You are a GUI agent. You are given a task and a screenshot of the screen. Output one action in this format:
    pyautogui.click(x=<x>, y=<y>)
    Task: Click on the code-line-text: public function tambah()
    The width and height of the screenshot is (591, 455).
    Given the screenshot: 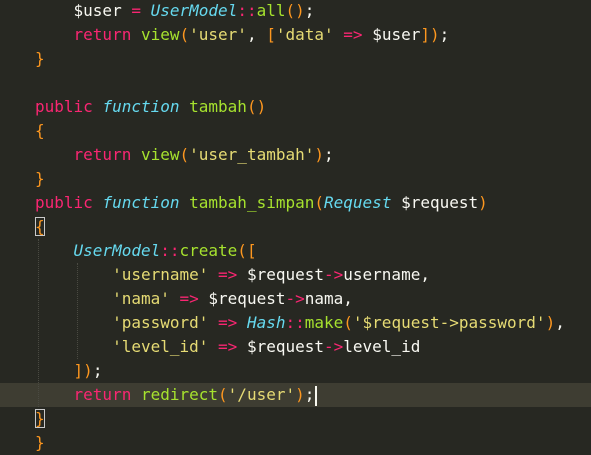 What is the action you would take?
    pyautogui.click(x=150, y=107)
    